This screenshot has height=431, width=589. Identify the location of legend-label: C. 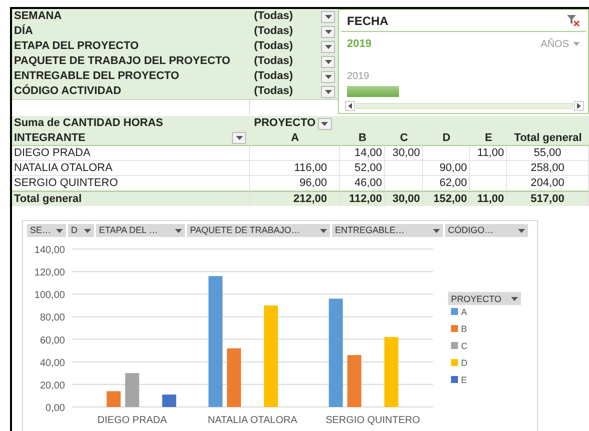
(464, 346).